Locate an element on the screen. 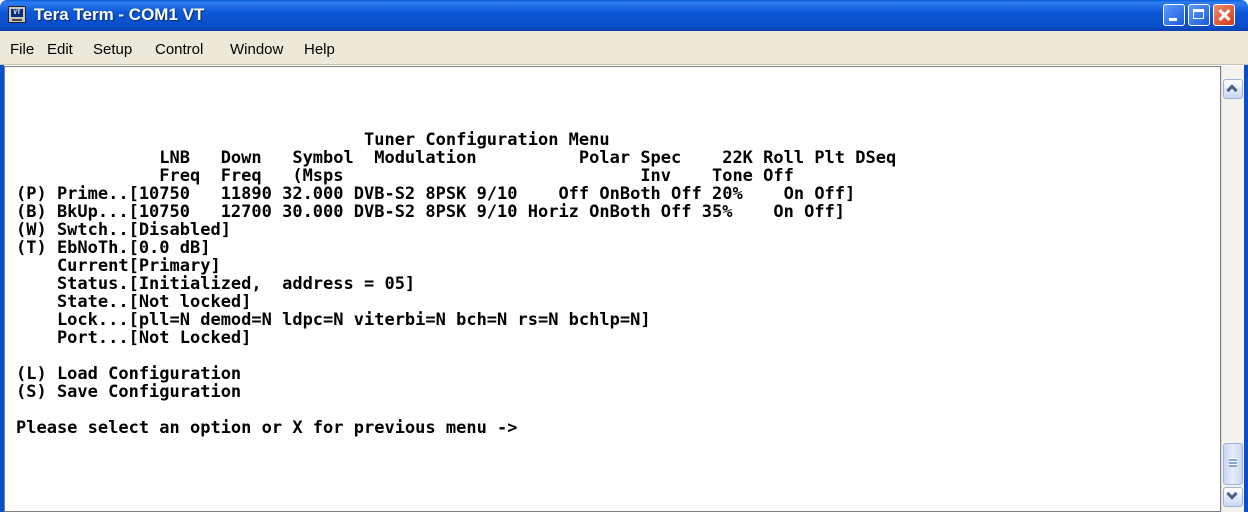 The height and width of the screenshot is (512, 1248). state-row: State..[Not locked] is located at coordinates (134, 302).